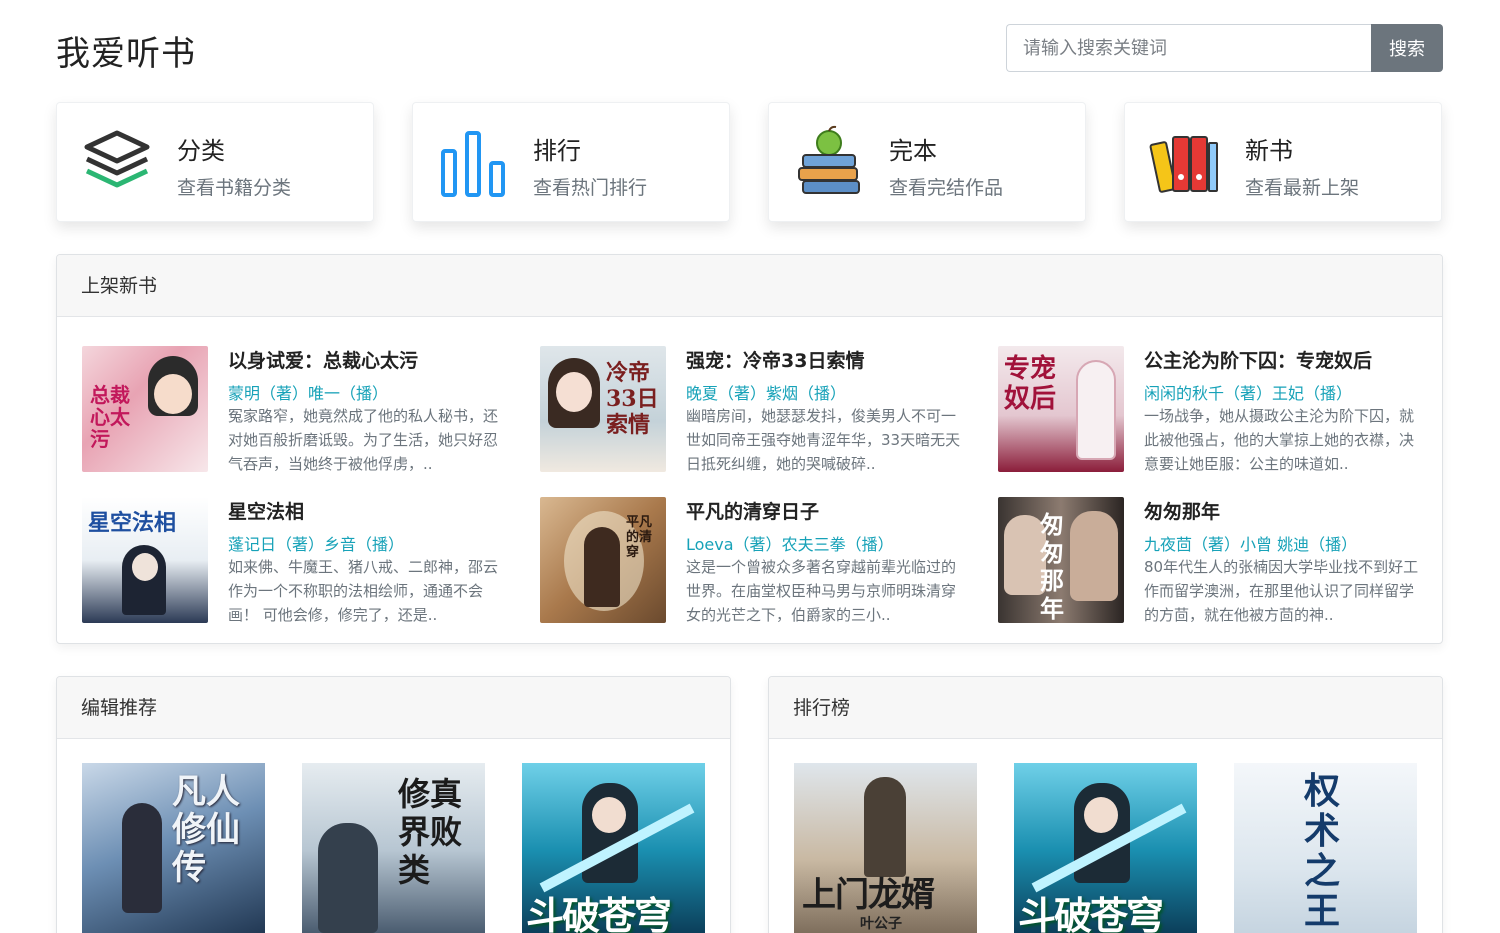 The width and height of the screenshot is (1500, 933). What do you see at coordinates (885, 848) in the screenshot?
I see `book-poster: 上门龙婿 叶公子` at bounding box center [885, 848].